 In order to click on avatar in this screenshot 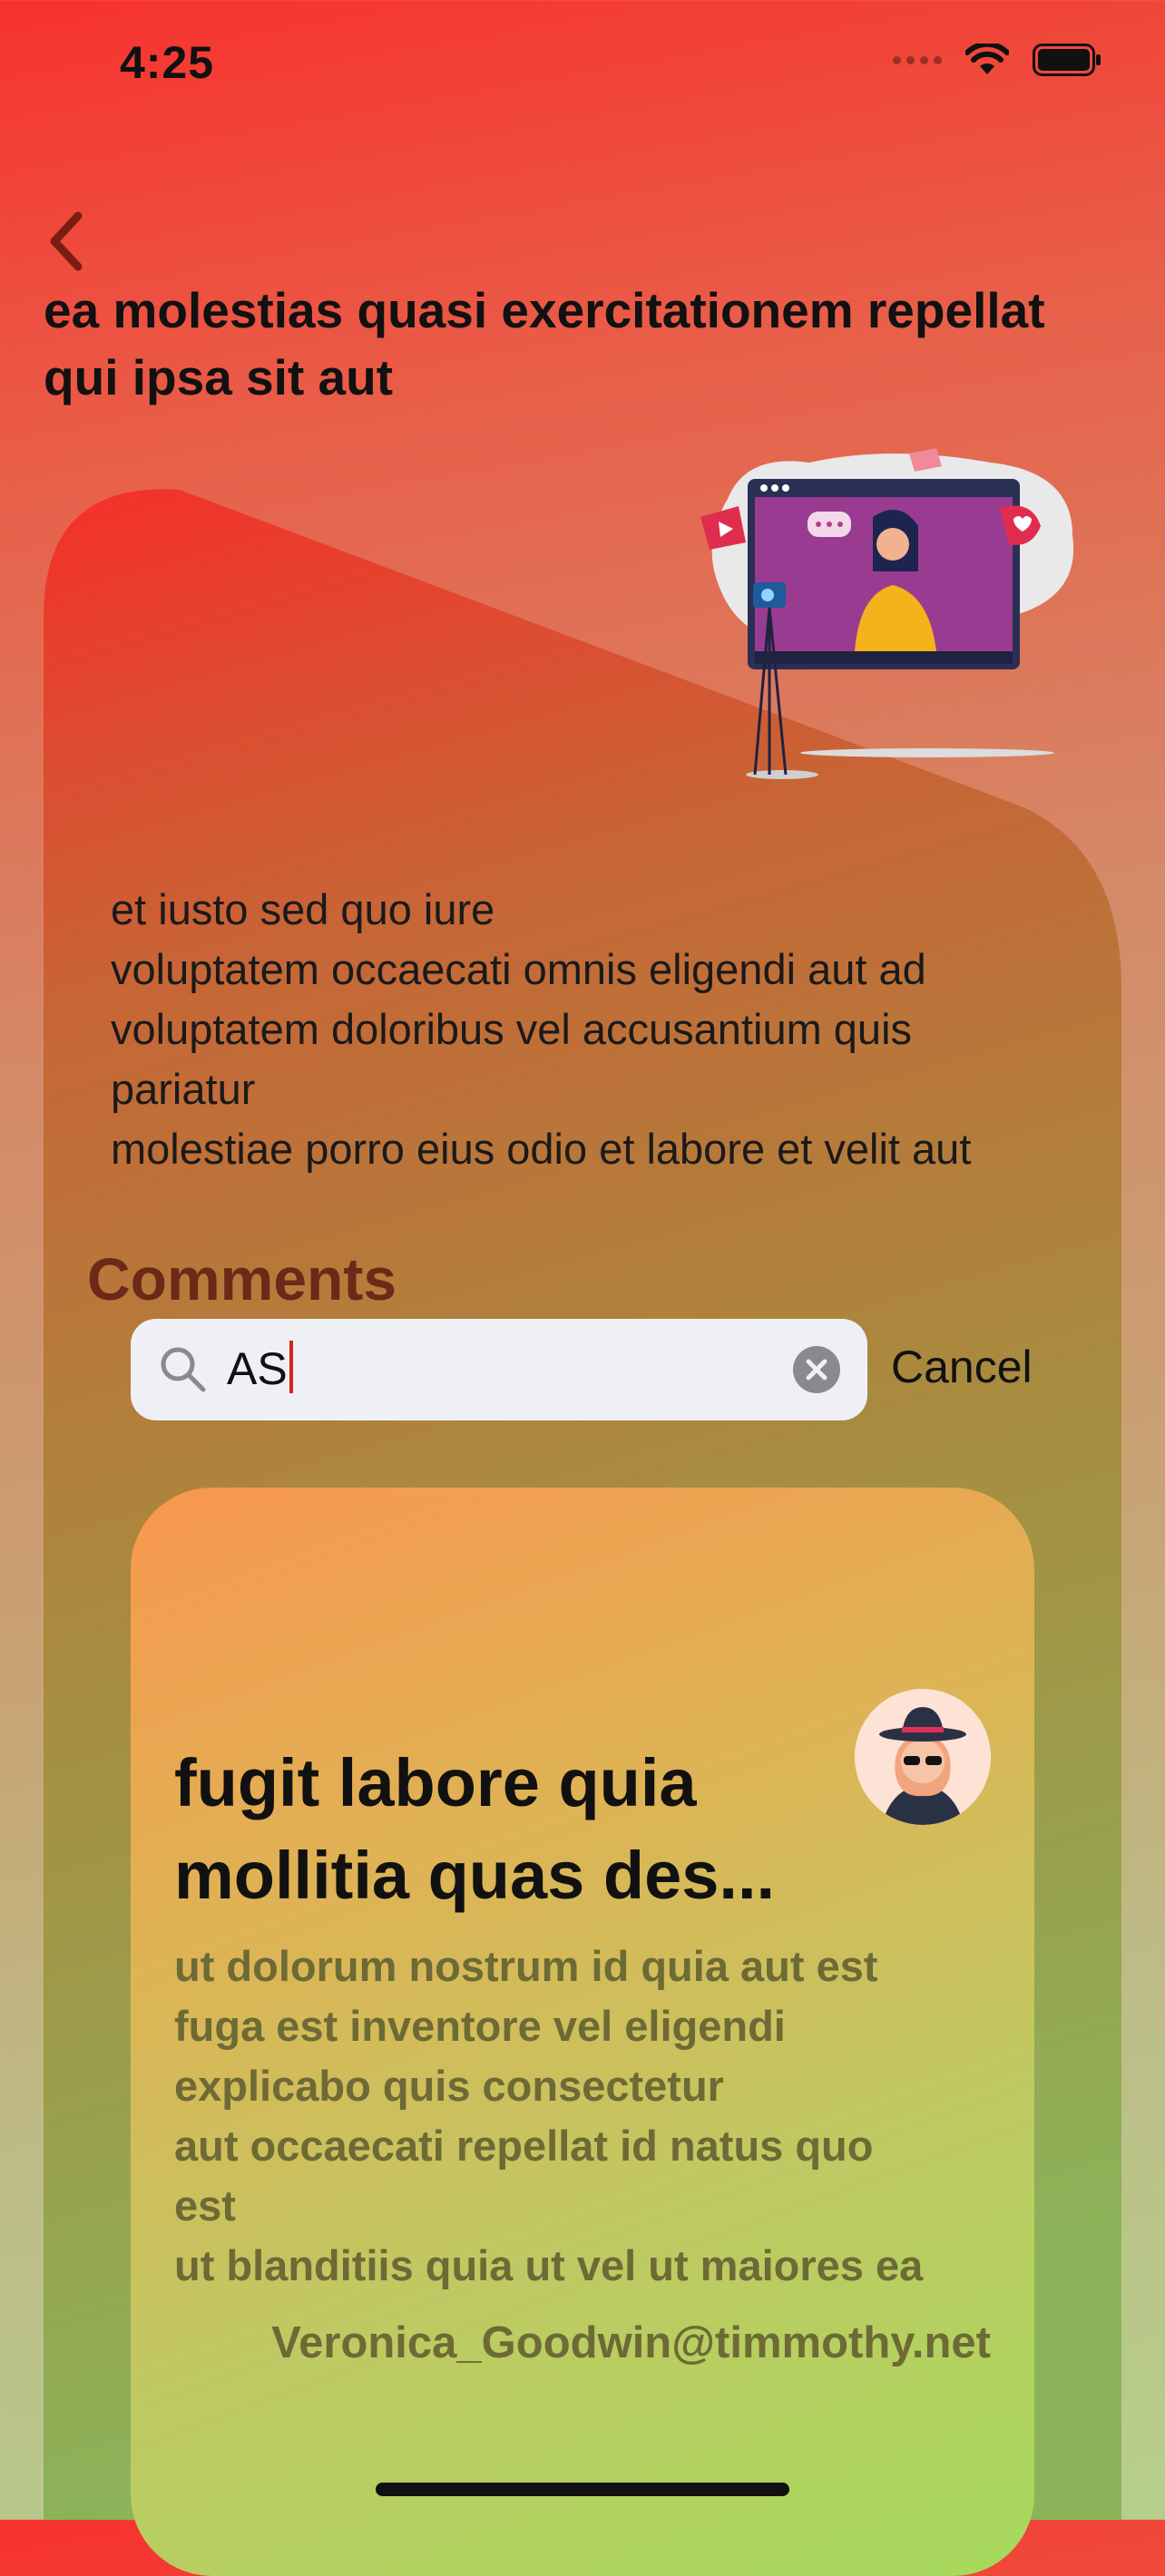, I will do `click(923, 1757)`.